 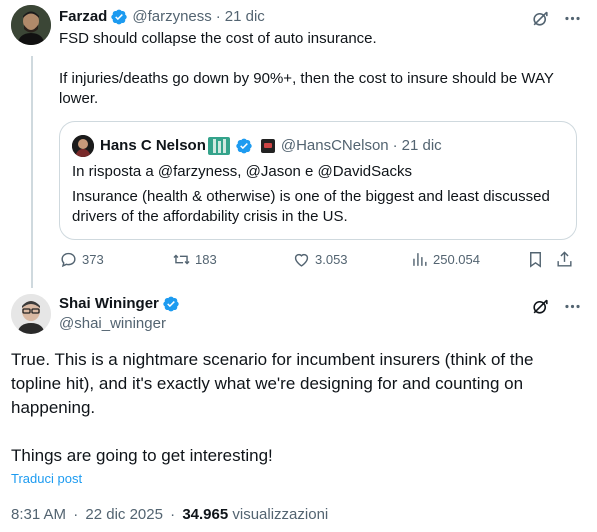 What do you see at coordinates (206, 259) in the screenshot?
I see `repost-count: 183` at bounding box center [206, 259].